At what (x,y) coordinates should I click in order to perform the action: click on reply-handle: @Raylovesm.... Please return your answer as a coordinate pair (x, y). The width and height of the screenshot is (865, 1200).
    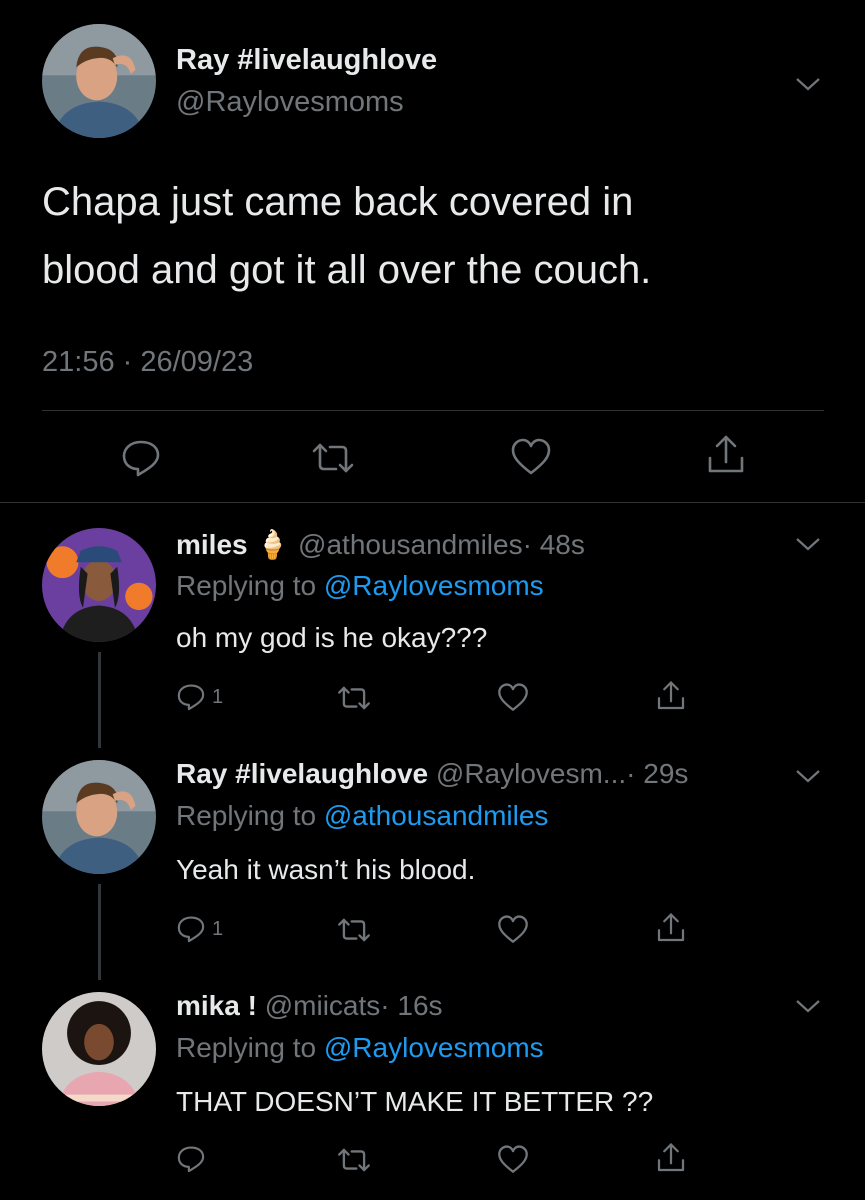
    Looking at the image, I should click on (531, 773).